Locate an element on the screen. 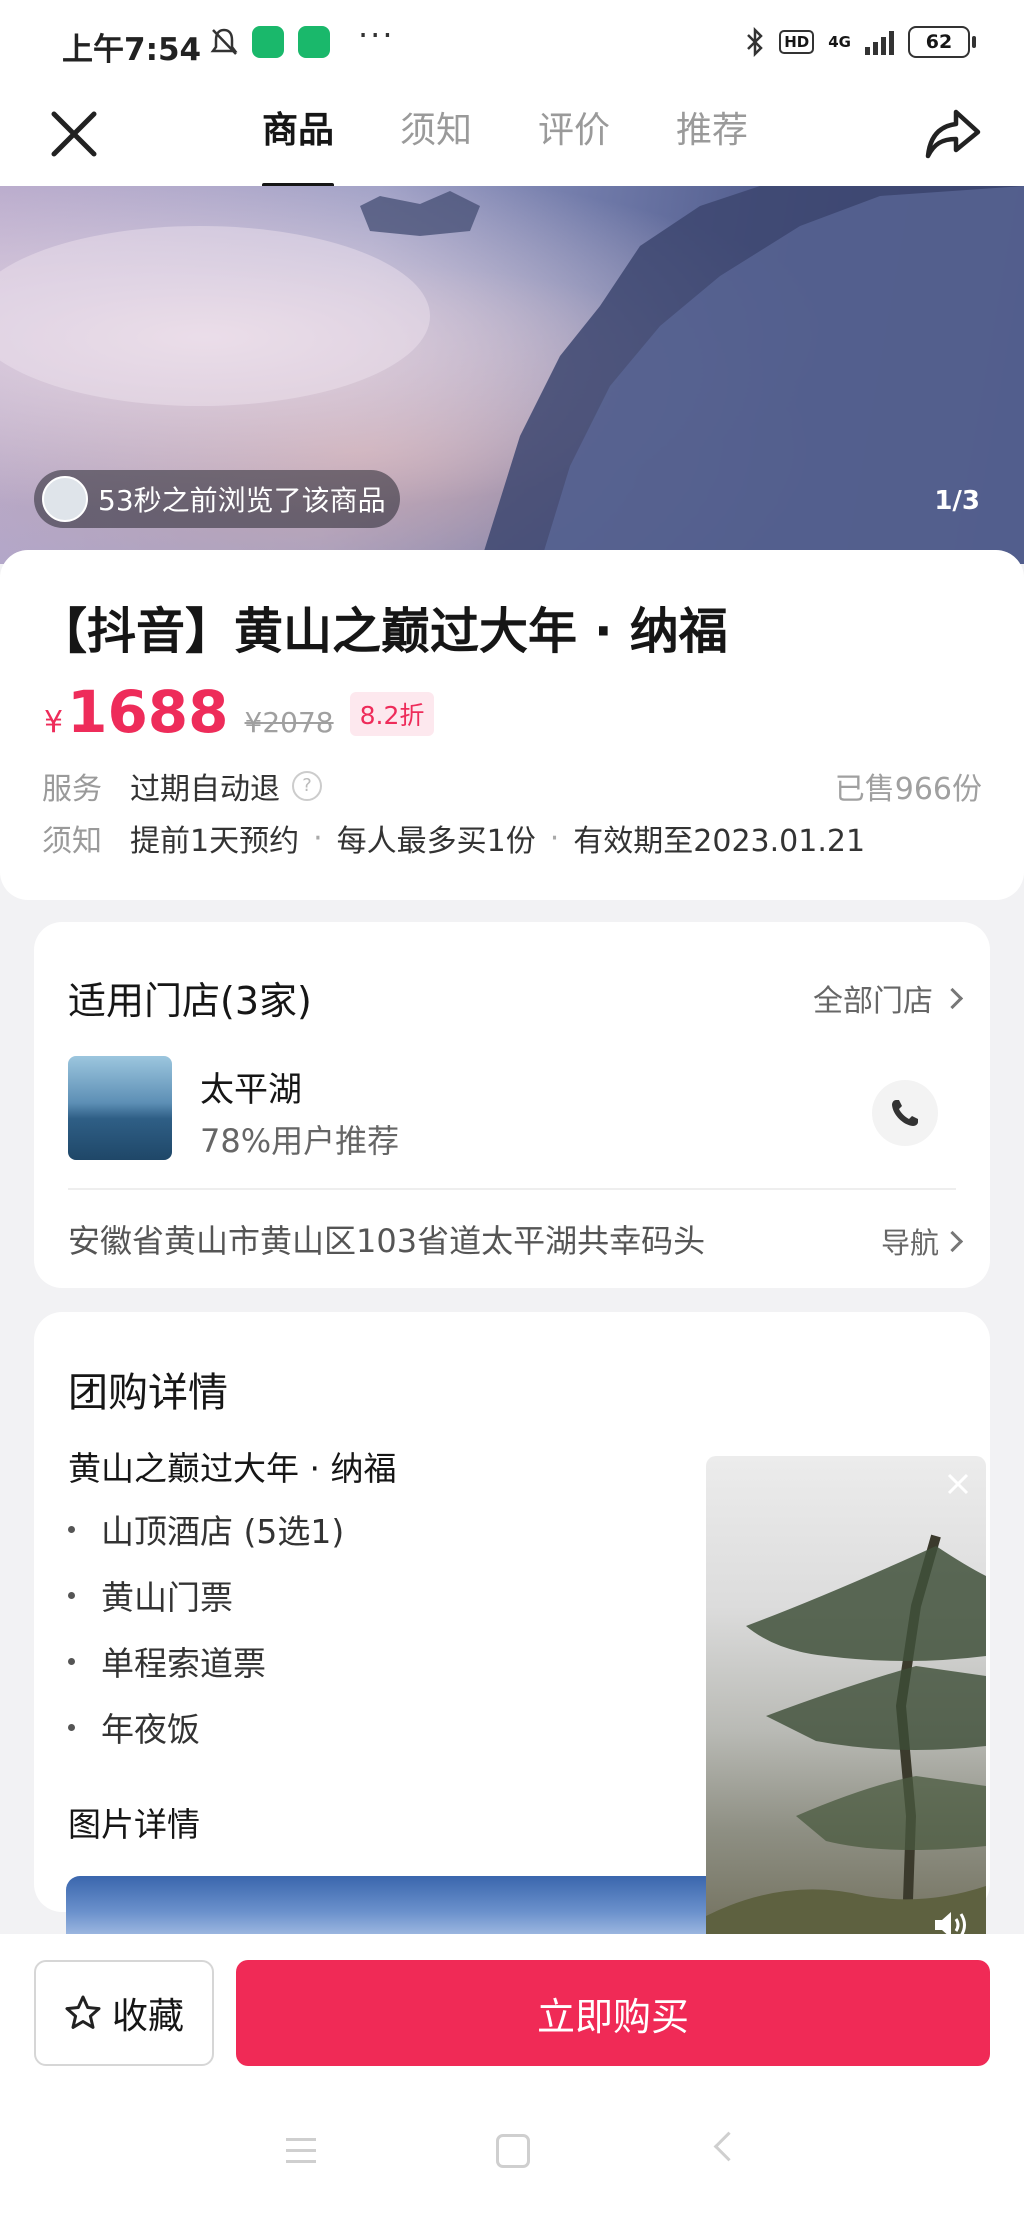 The image size is (1024, 2219). recent-viewer-pill: 53秒之前浏览了该商品 is located at coordinates (217, 499).